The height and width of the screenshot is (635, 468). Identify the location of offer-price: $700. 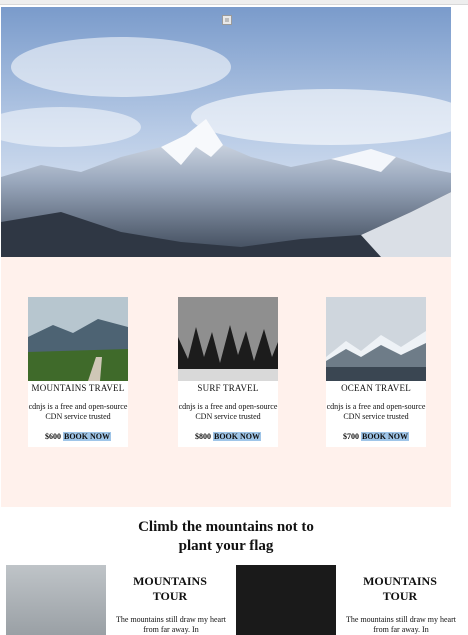
(350, 436).